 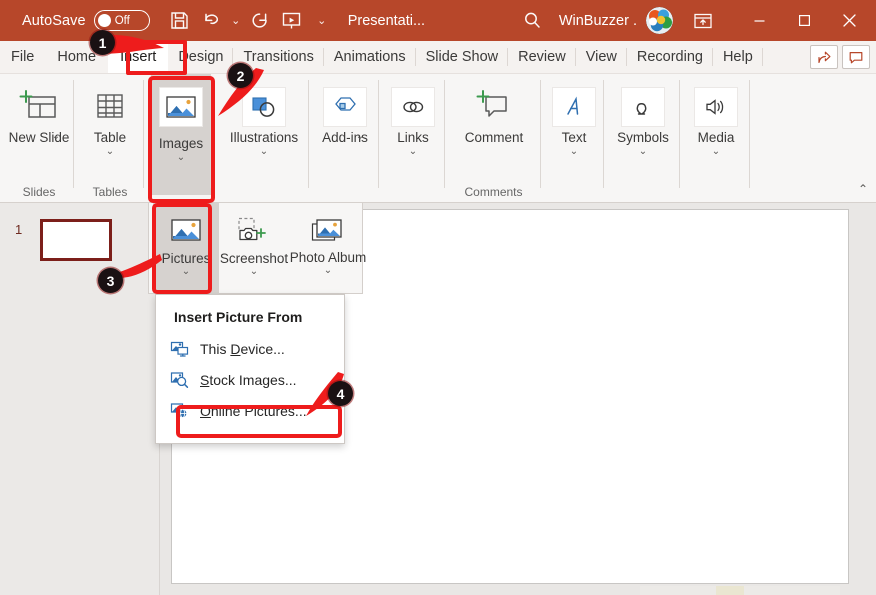 What do you see at coordinates (181, 134) in the screenshot?
I see `images-button: Images ⌄` at bounding box center [181, 134].